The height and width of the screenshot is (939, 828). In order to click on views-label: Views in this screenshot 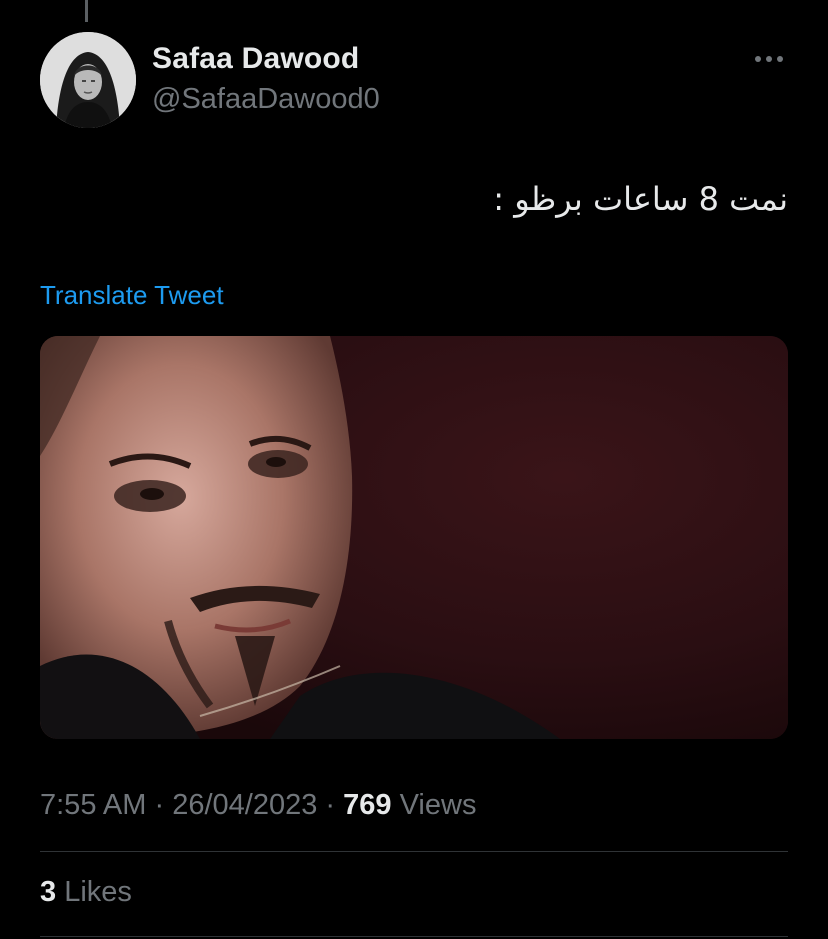, I will do `click(438, 805)`.